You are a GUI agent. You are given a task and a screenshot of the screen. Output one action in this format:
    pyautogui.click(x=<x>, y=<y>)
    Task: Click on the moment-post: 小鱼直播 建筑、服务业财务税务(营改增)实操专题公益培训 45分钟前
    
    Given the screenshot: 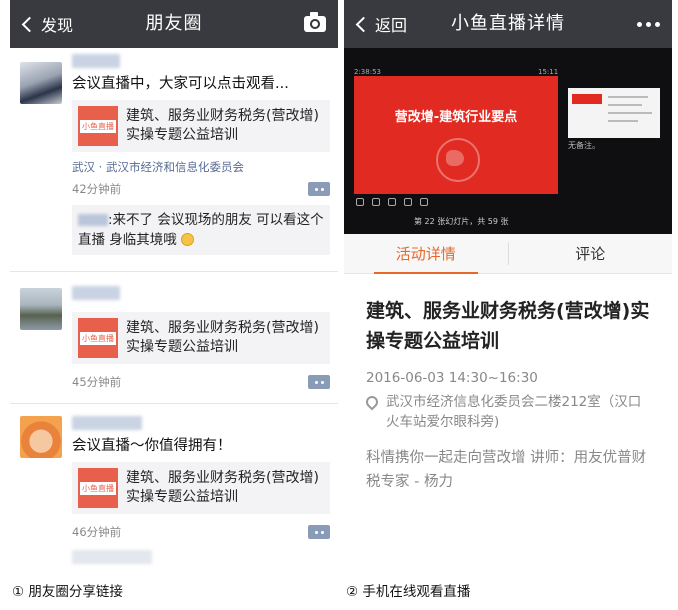 What is the action you would take?
    pyautogui.click(x=174, y=338)
    